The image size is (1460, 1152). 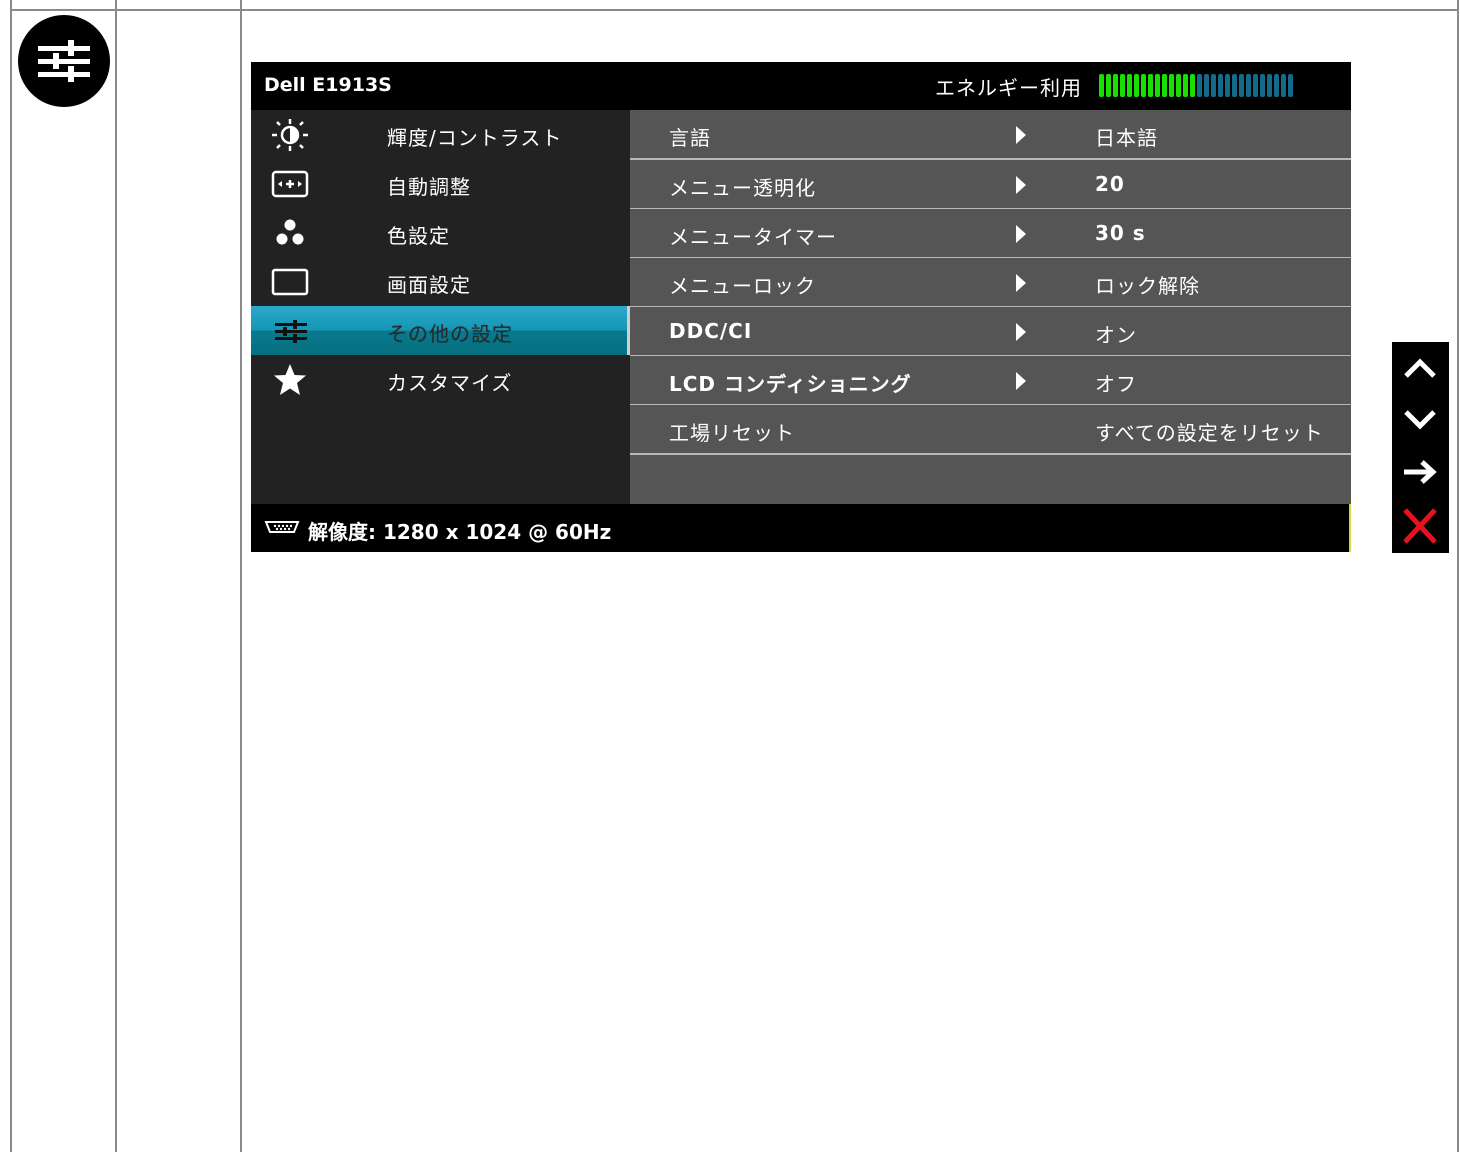 What do you see at coordinates (1458, 576) in the screenshot?
I see `table-border-right` at bounding box center [1458, 576].